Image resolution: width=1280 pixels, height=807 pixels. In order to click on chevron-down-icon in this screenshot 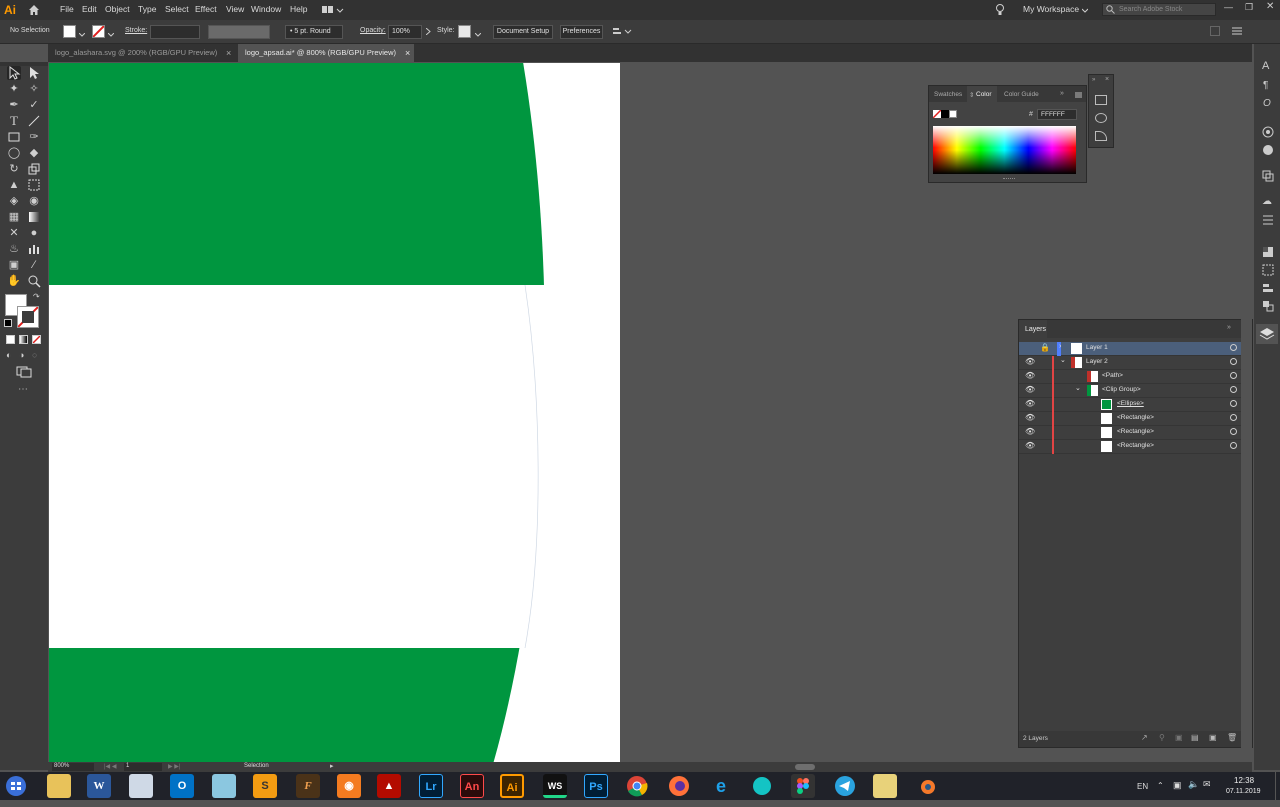, I will do `click(1085, 10)`.